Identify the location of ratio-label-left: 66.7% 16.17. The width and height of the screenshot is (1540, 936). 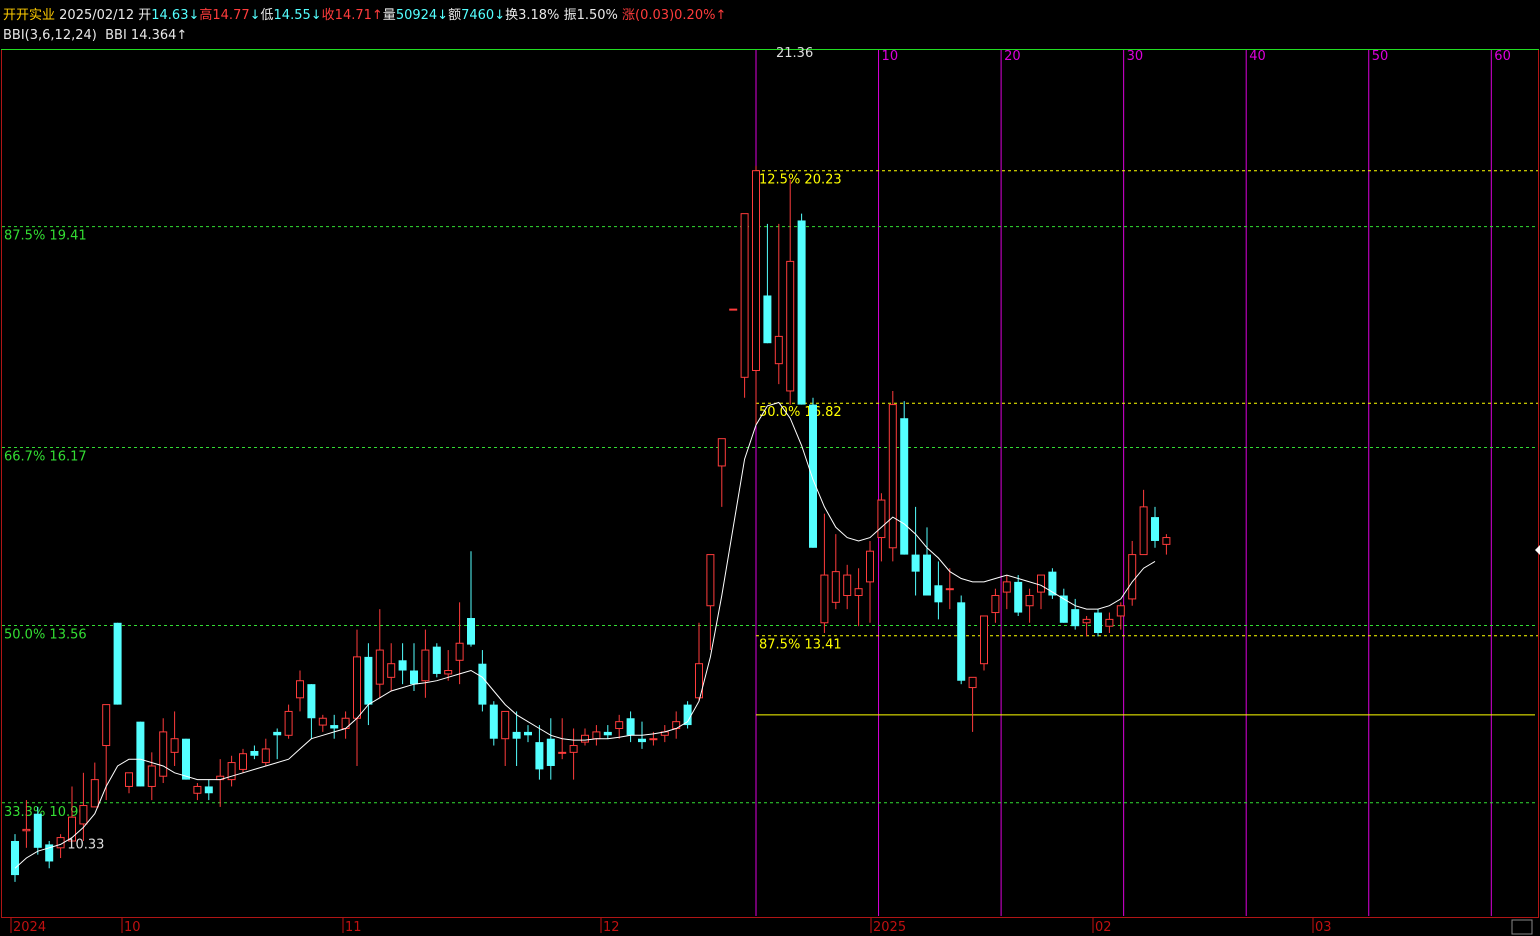
(45, 457).